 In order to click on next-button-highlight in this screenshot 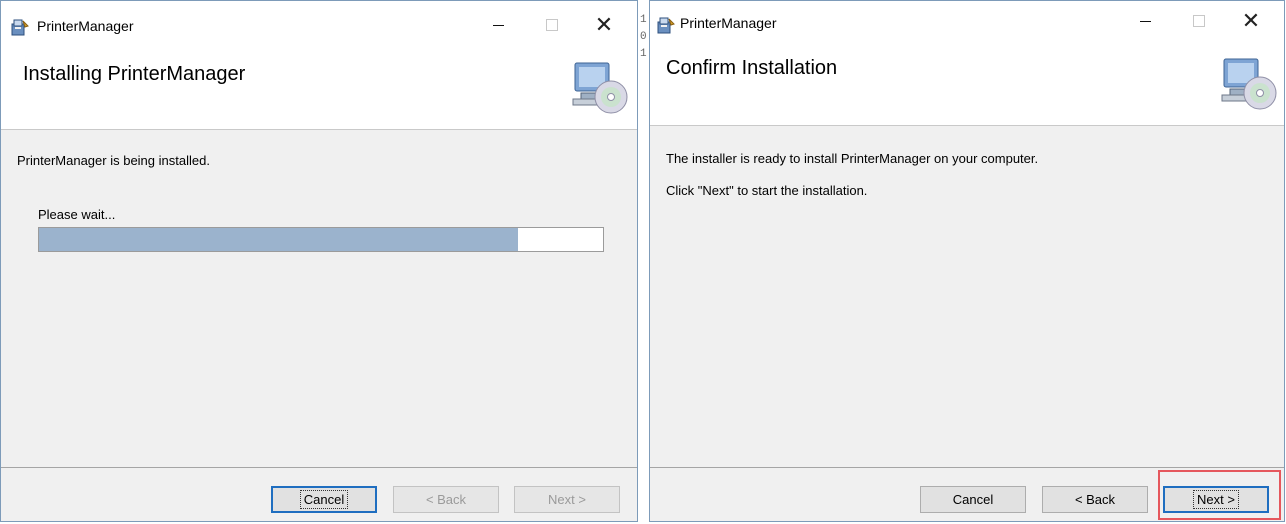, I will do `click(1219, 495)`.